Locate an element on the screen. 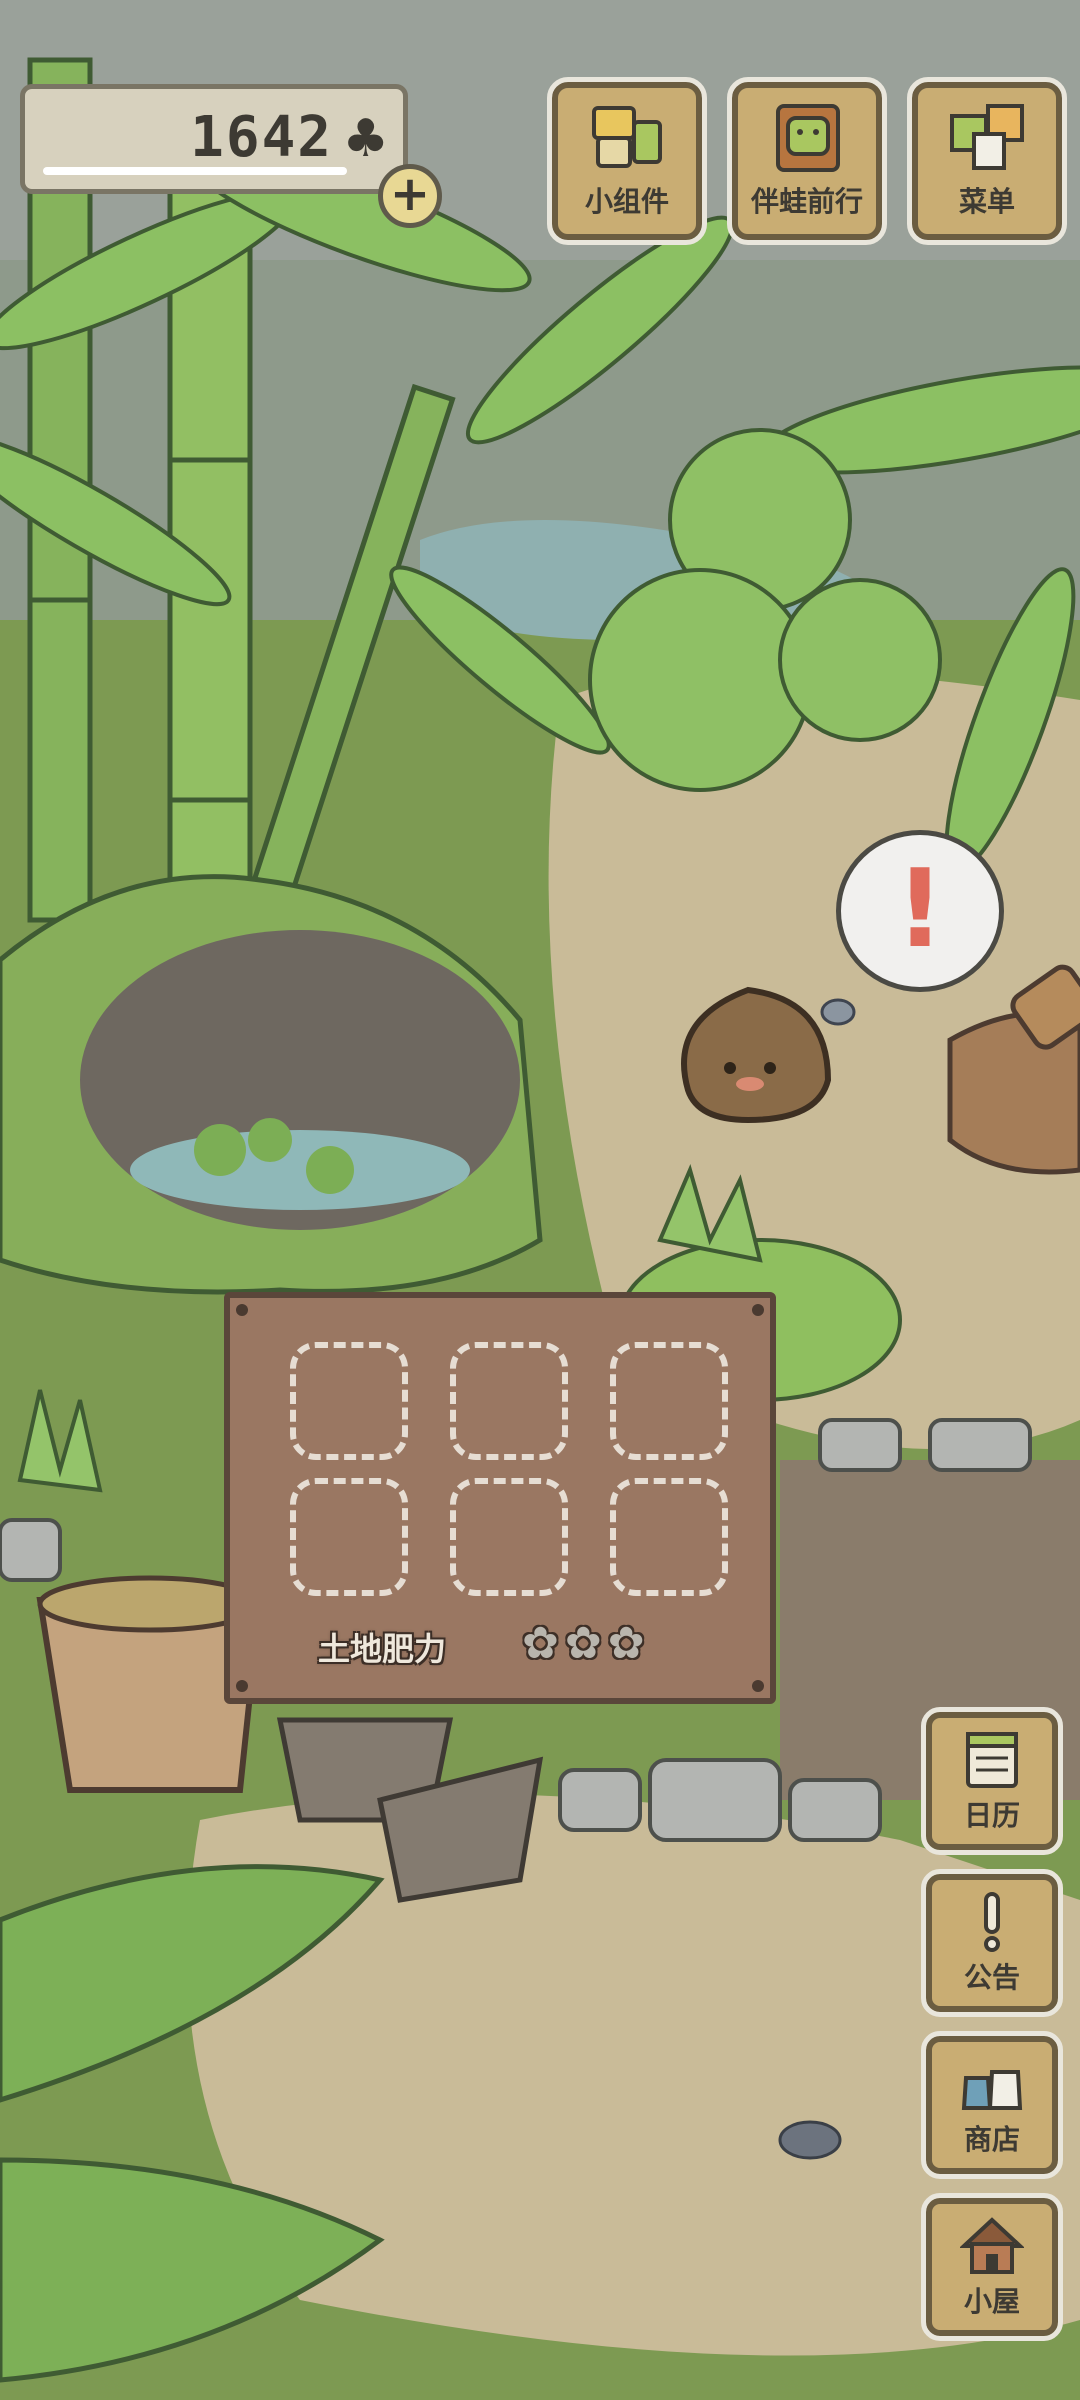  notice-button: 公告 is located at coordinates (992, 1943).